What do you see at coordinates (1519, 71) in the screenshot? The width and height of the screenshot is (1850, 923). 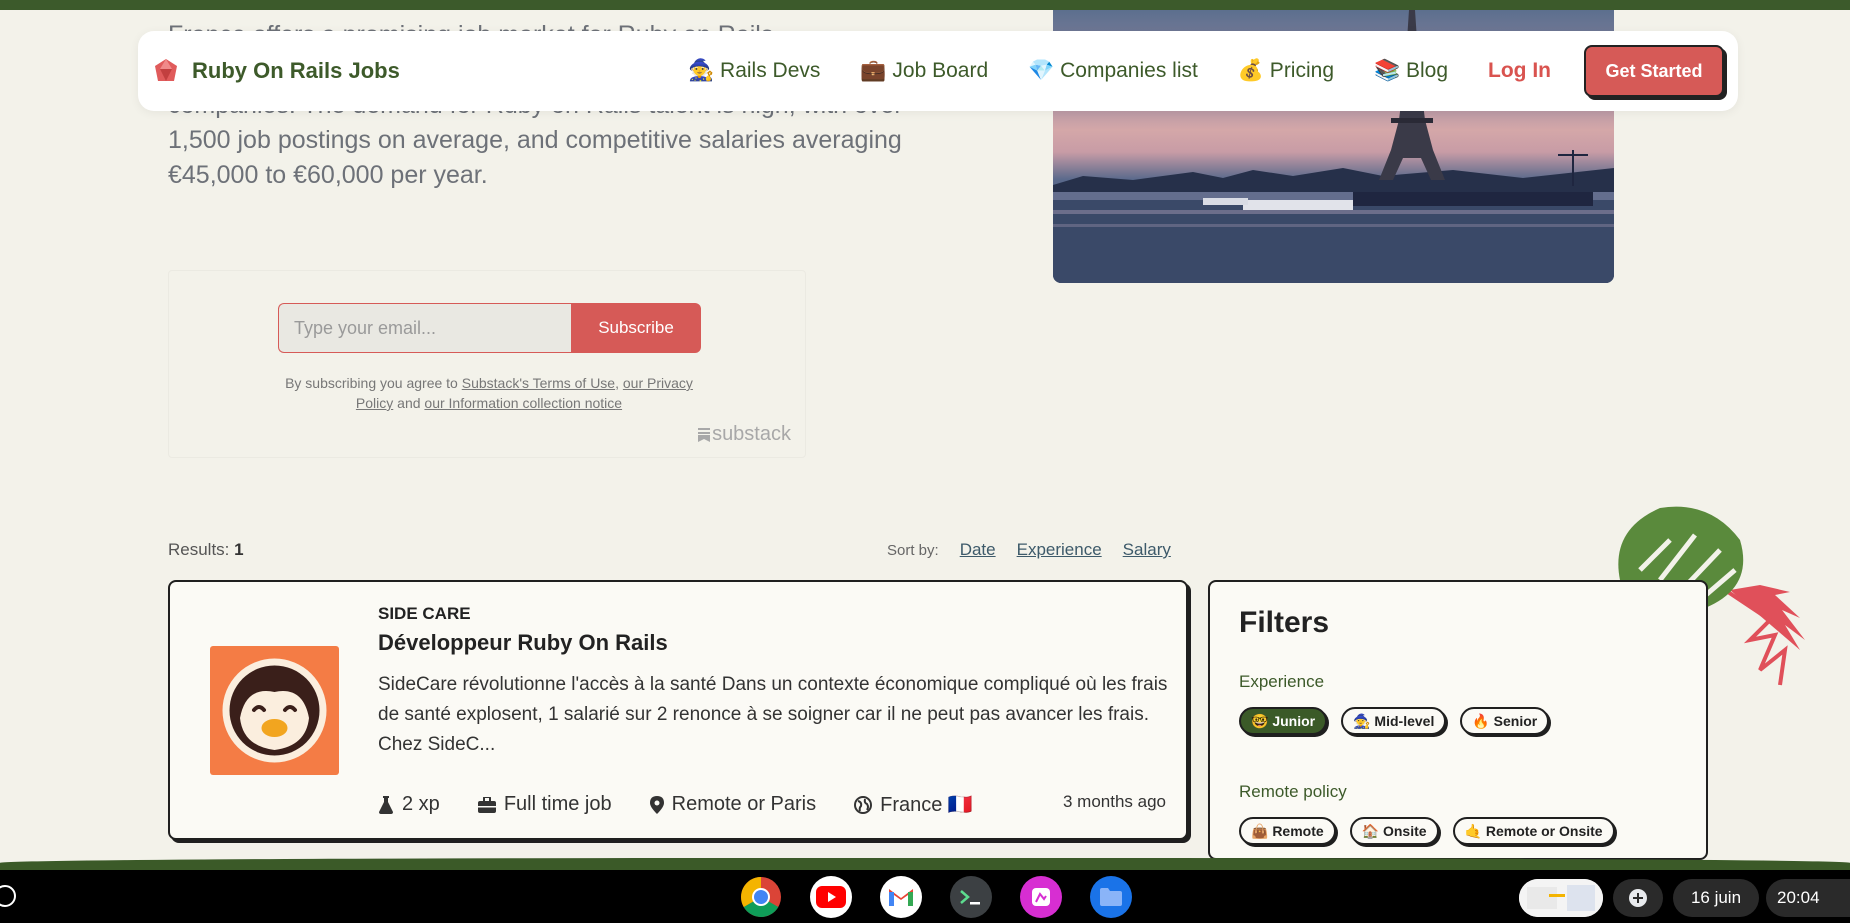 I see `login-link: Log In` at bounding box center [1519, 71].